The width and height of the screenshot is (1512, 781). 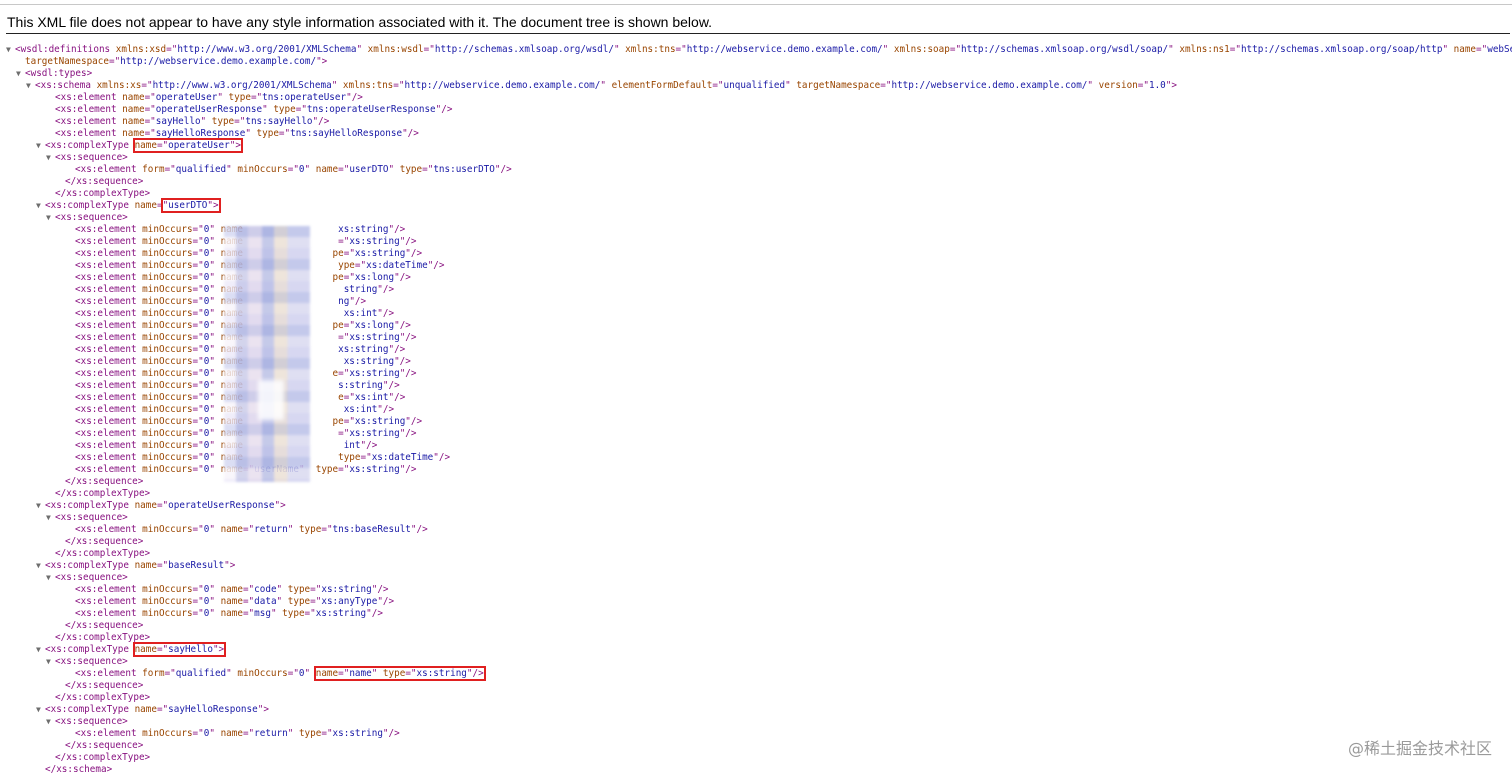 What do you see at coordinates (921, 49) in the screenshot?
I see `xml-attr-name: xmlns:soap` at bounding box center [921, 49].